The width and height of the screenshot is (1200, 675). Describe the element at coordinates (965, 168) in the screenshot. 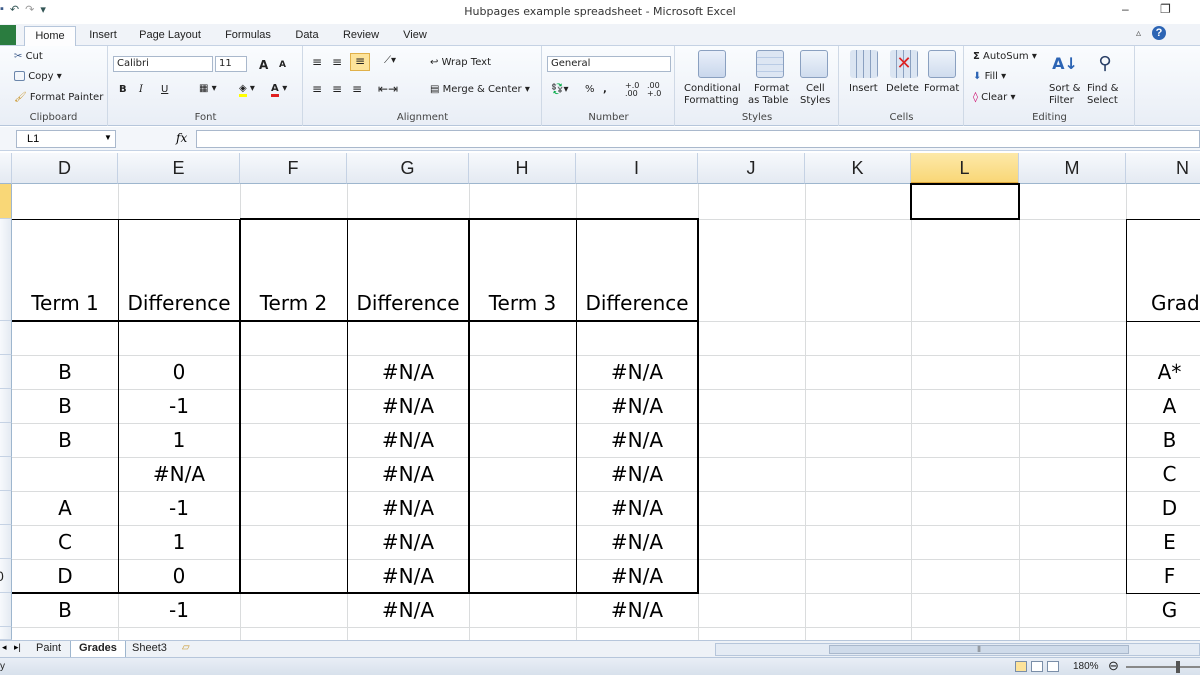

I see `column-header-l: L` at that location.